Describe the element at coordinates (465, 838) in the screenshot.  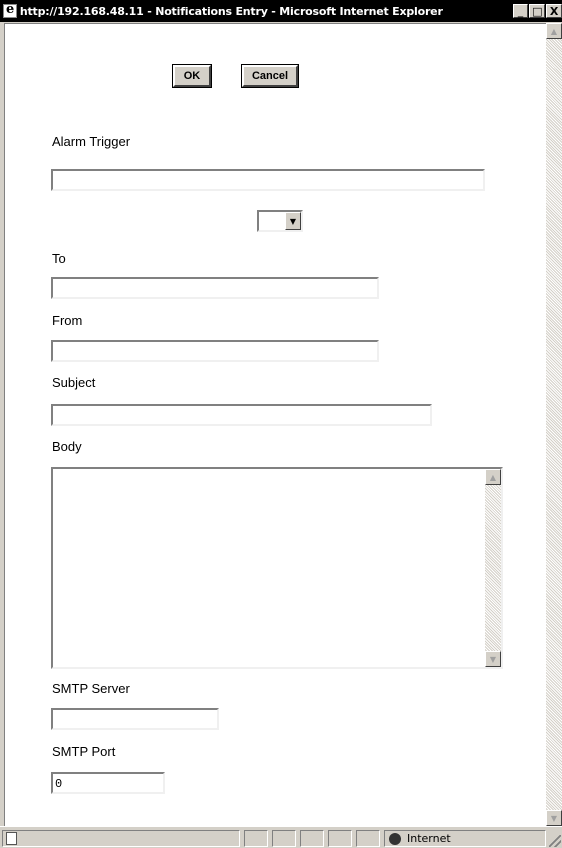
I see `zone-segment: Internet` at that location.